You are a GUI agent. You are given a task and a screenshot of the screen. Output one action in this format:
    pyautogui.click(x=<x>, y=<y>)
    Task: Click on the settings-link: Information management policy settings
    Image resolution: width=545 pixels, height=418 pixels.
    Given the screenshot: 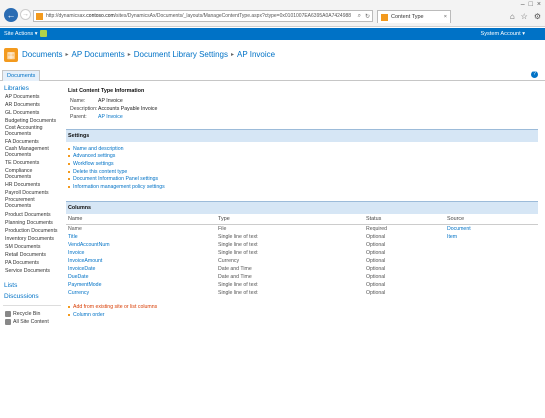 What is the action you would take?
    pyautogui.click(x=302, y=187)
    